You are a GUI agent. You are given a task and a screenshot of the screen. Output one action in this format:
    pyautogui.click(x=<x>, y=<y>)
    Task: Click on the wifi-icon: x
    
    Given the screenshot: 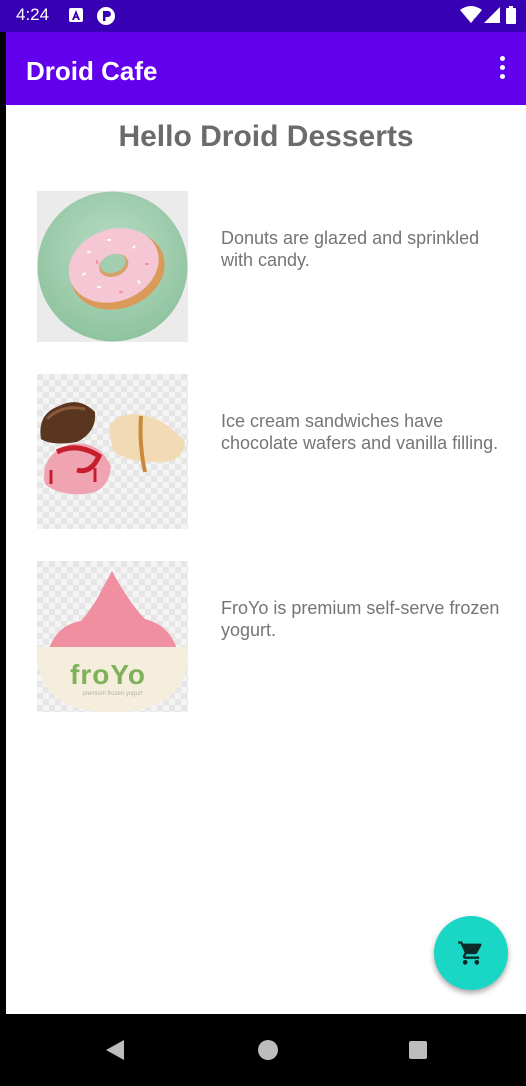 What is the action you would take?
    pyautogui.click(x=471, y=17)
    